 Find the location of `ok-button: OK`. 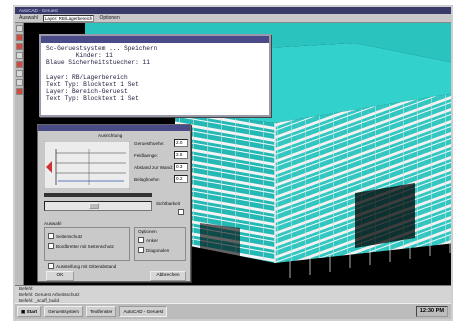

ok-button: OK is located at coordinates (60, 276).